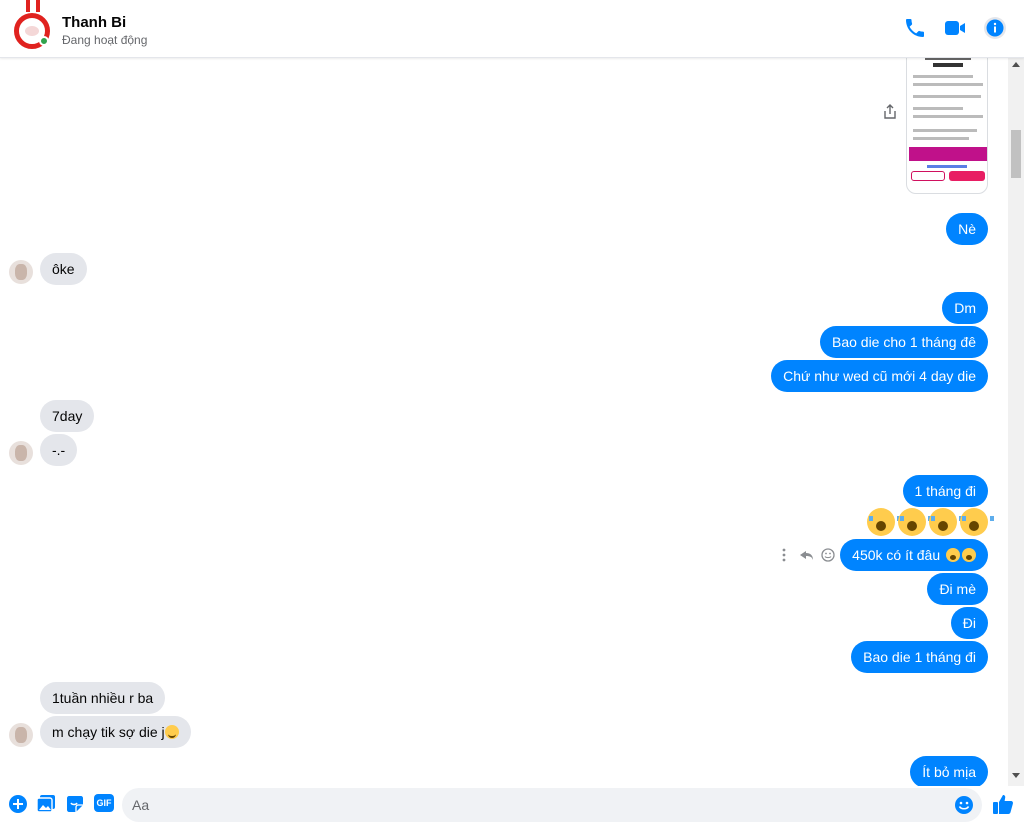 The height and width of the screenshot is (827, 1024). I want to click on outgoing-message: Ít bỏ mịa, so click(949, 771).